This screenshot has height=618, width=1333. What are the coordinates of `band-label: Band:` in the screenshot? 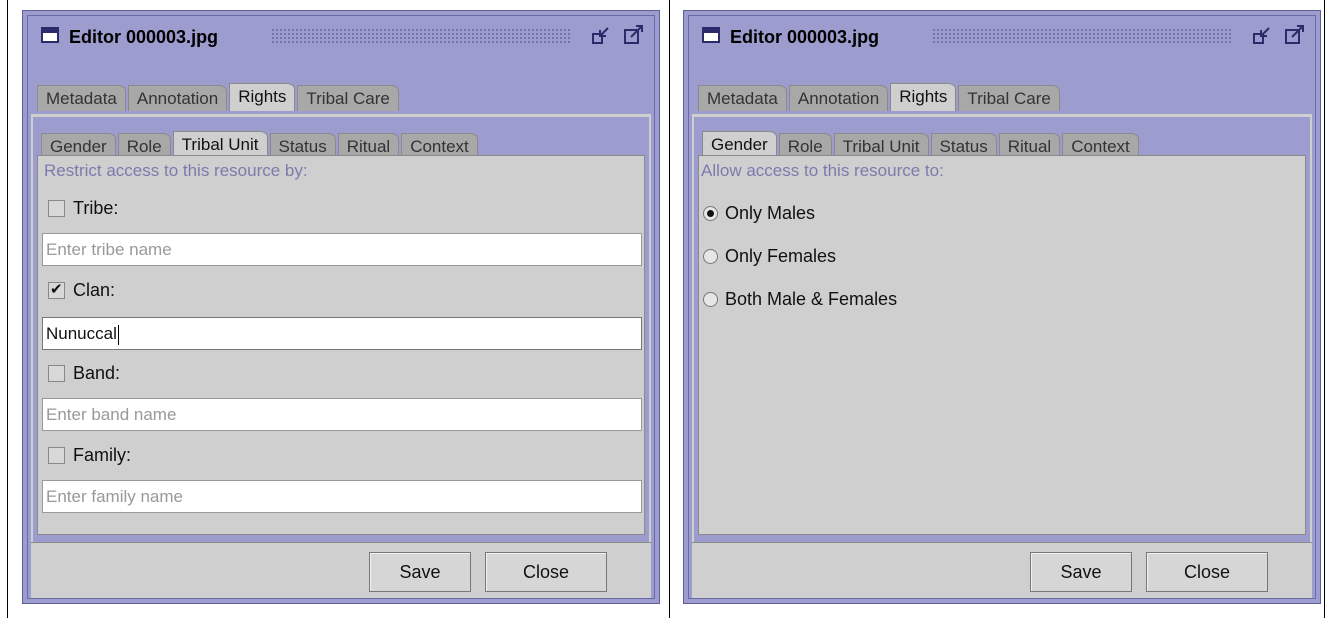 It's located at (97, 373).